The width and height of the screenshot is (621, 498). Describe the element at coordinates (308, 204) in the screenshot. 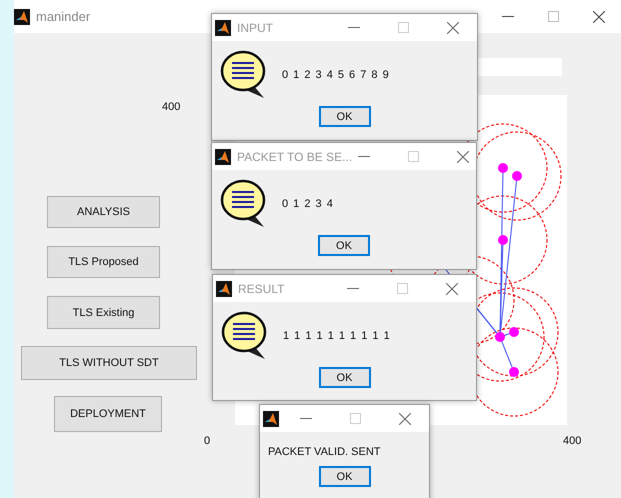

I see `dialog-message: 0 1 2 3 4` at that location.